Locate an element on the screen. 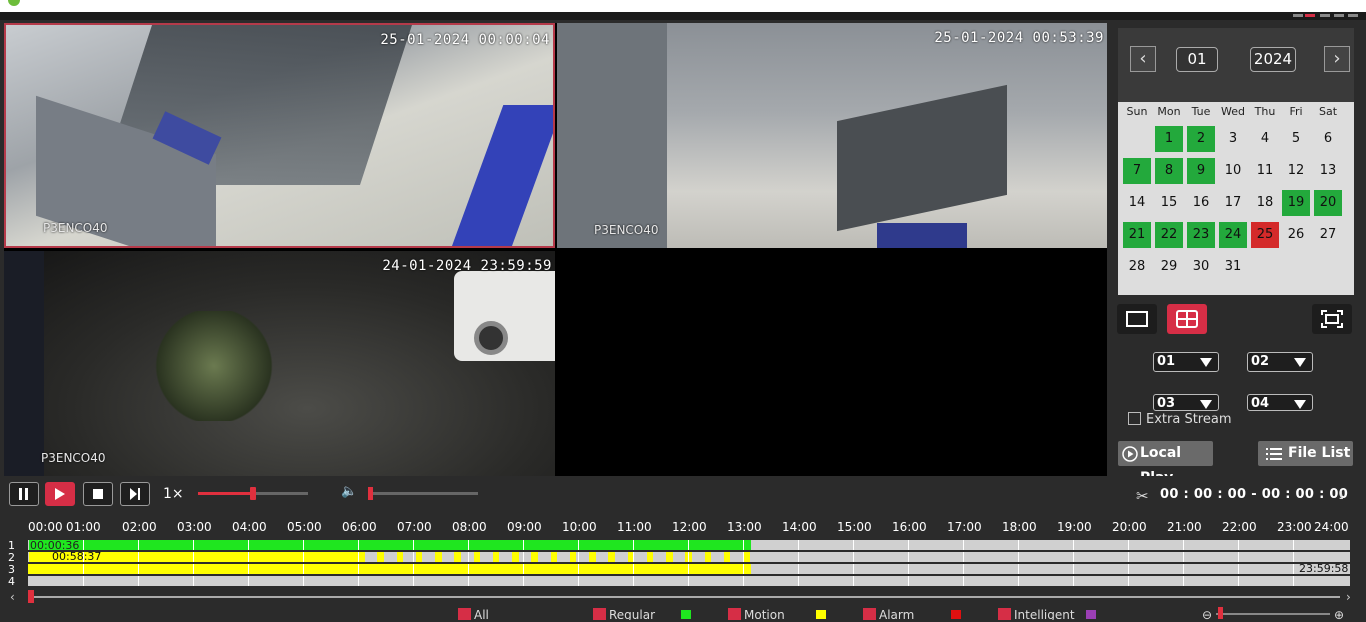 The height and width of the screenshot is (622, 1366). volume-handle is located at coordinates (370, 493).